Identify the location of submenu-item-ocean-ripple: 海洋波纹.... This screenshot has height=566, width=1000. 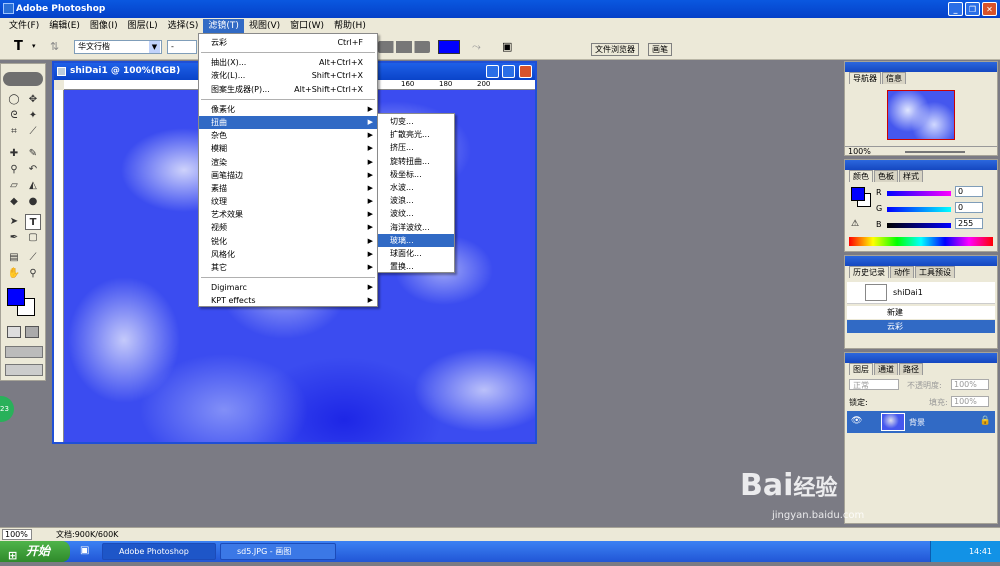
(416, 227).